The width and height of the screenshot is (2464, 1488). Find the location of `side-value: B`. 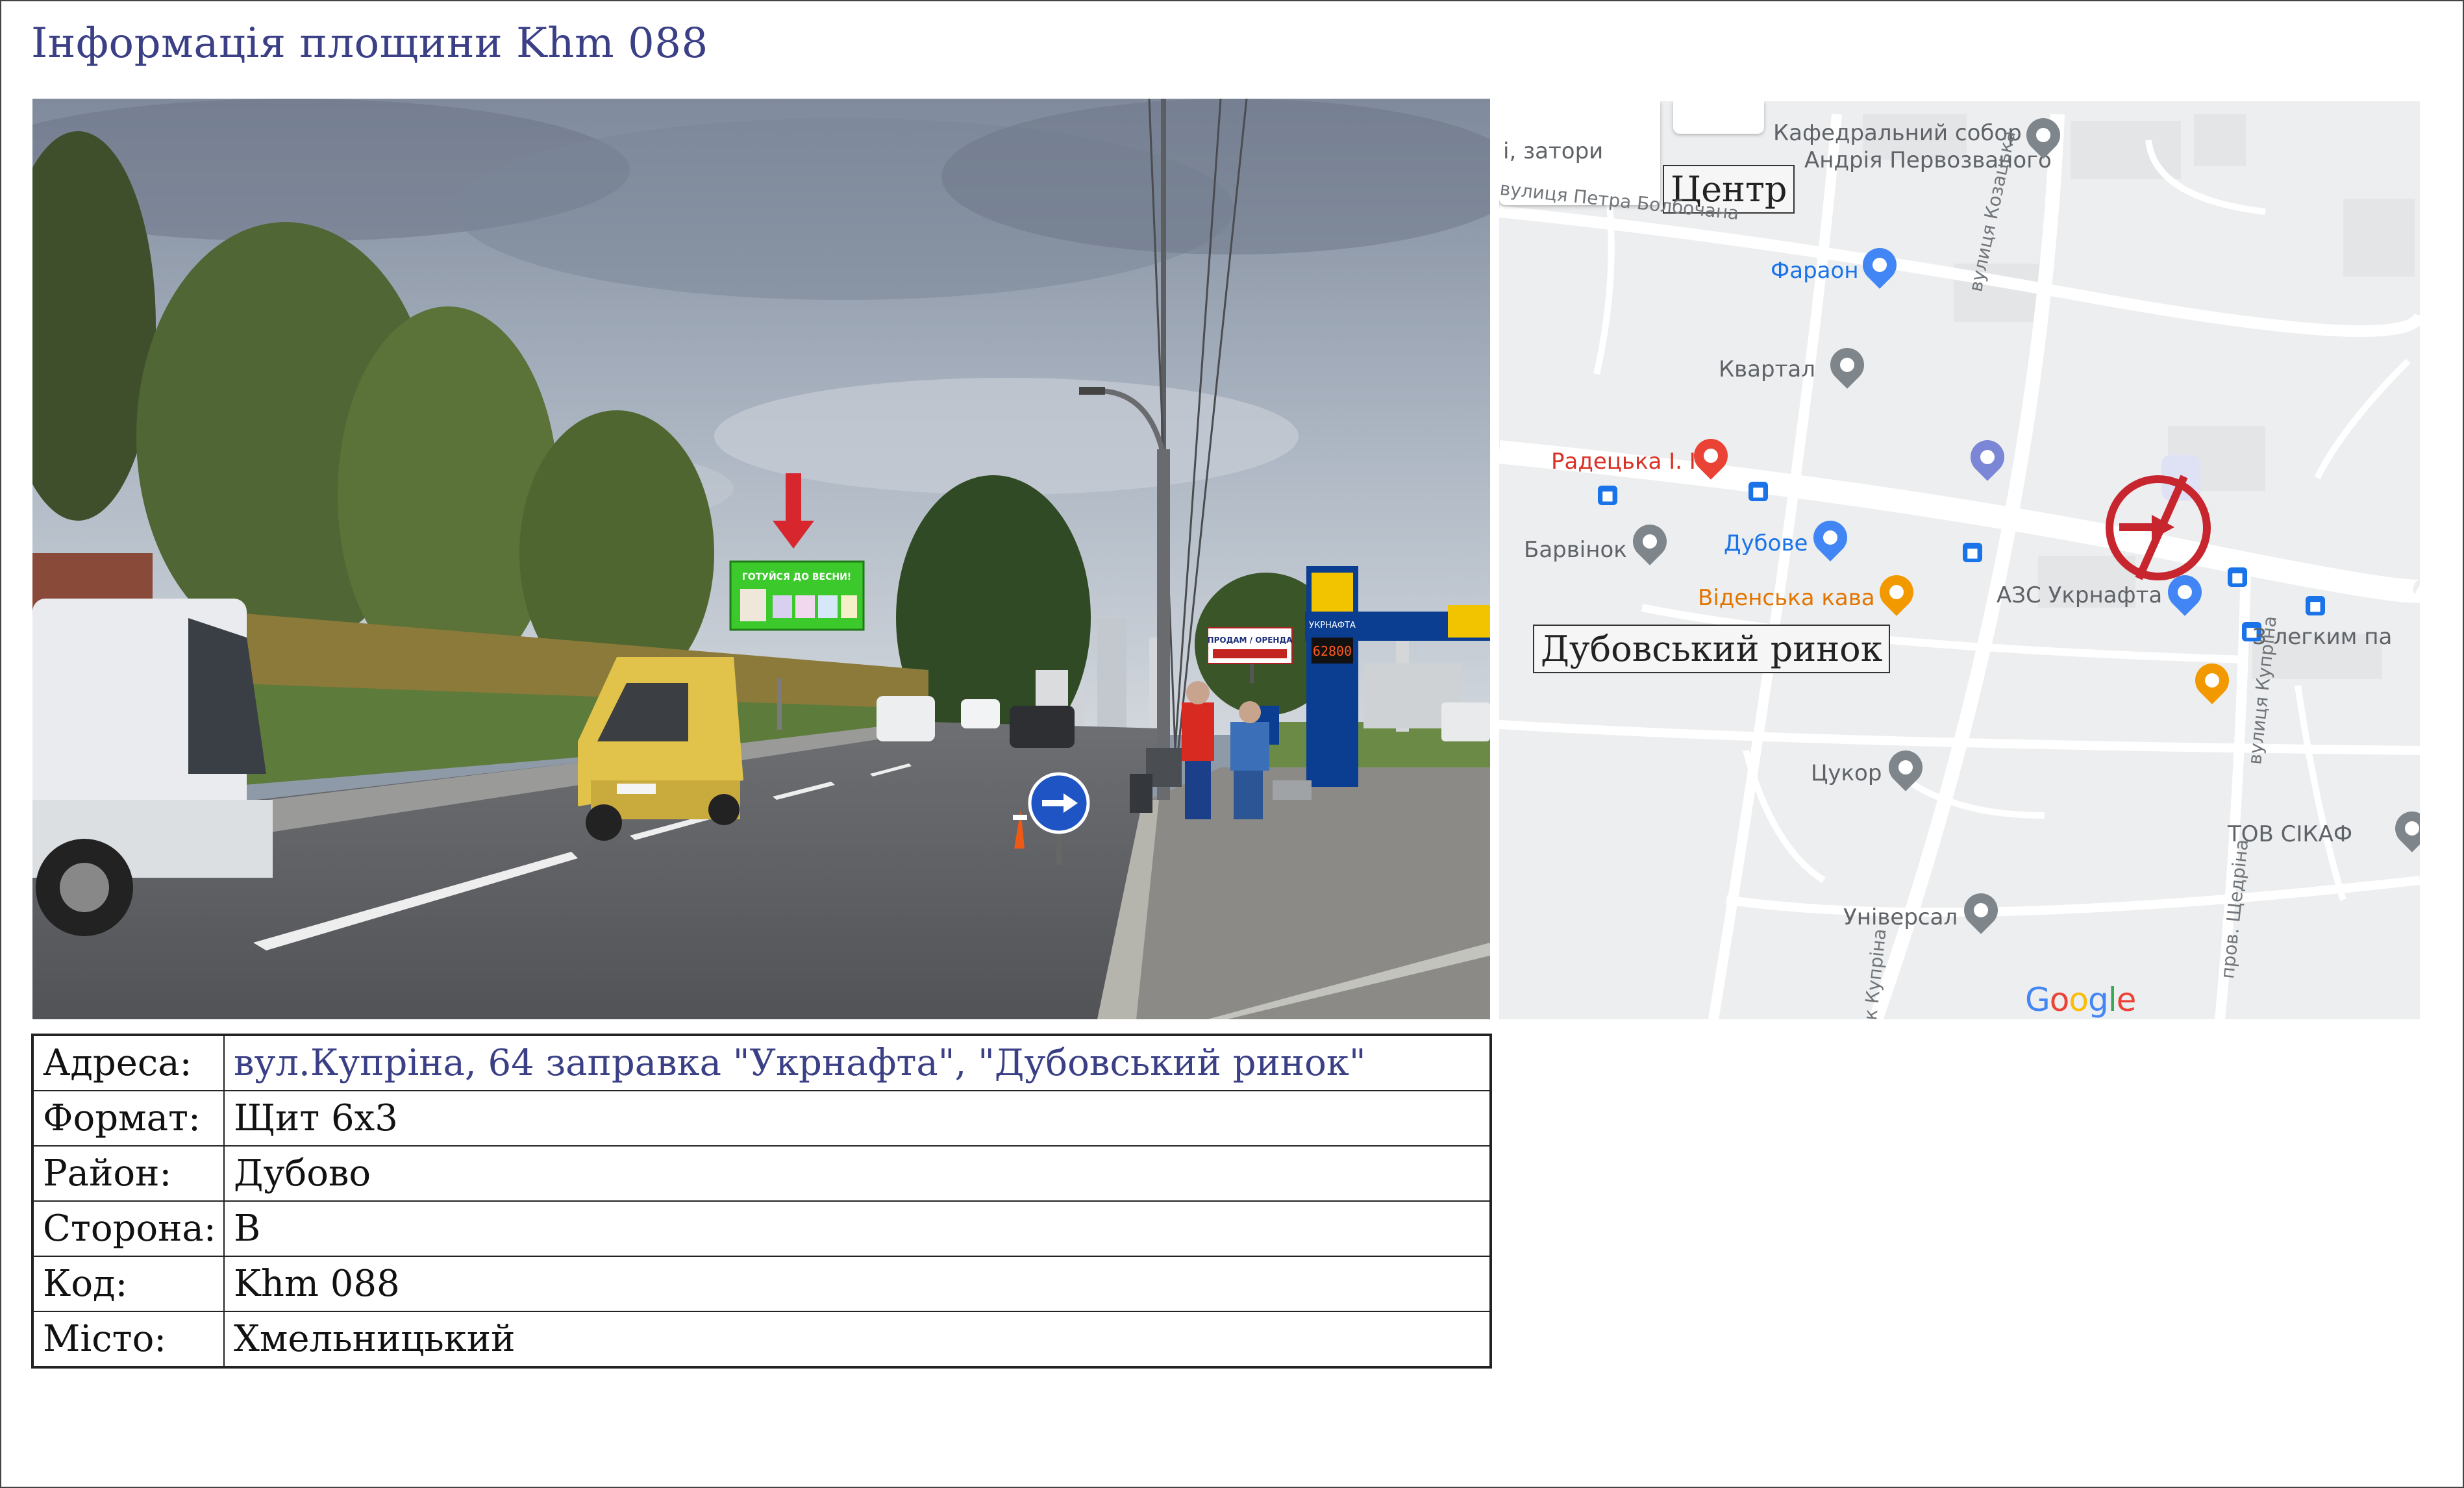

side-value: B is located at coordinates (857, 1228).